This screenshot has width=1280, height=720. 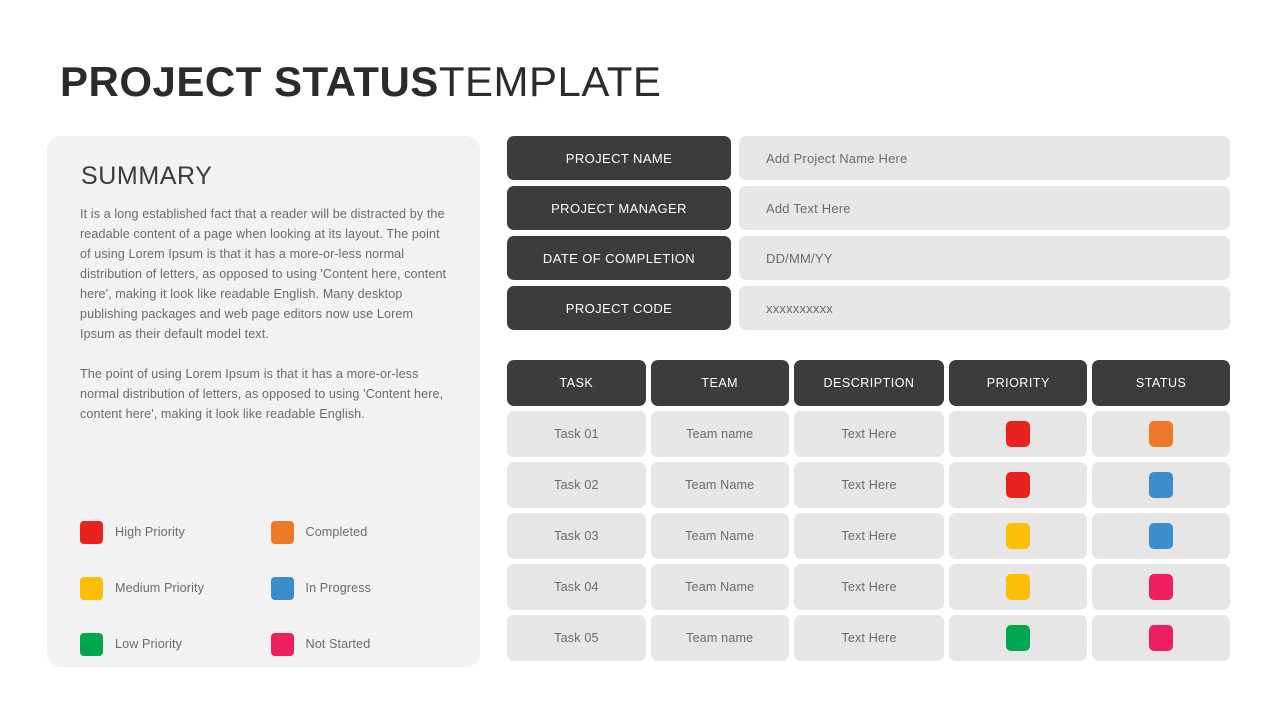 I want to click on project-info-row: PROJECT NAME Add Project Name Here, so click(x=868, y=158).